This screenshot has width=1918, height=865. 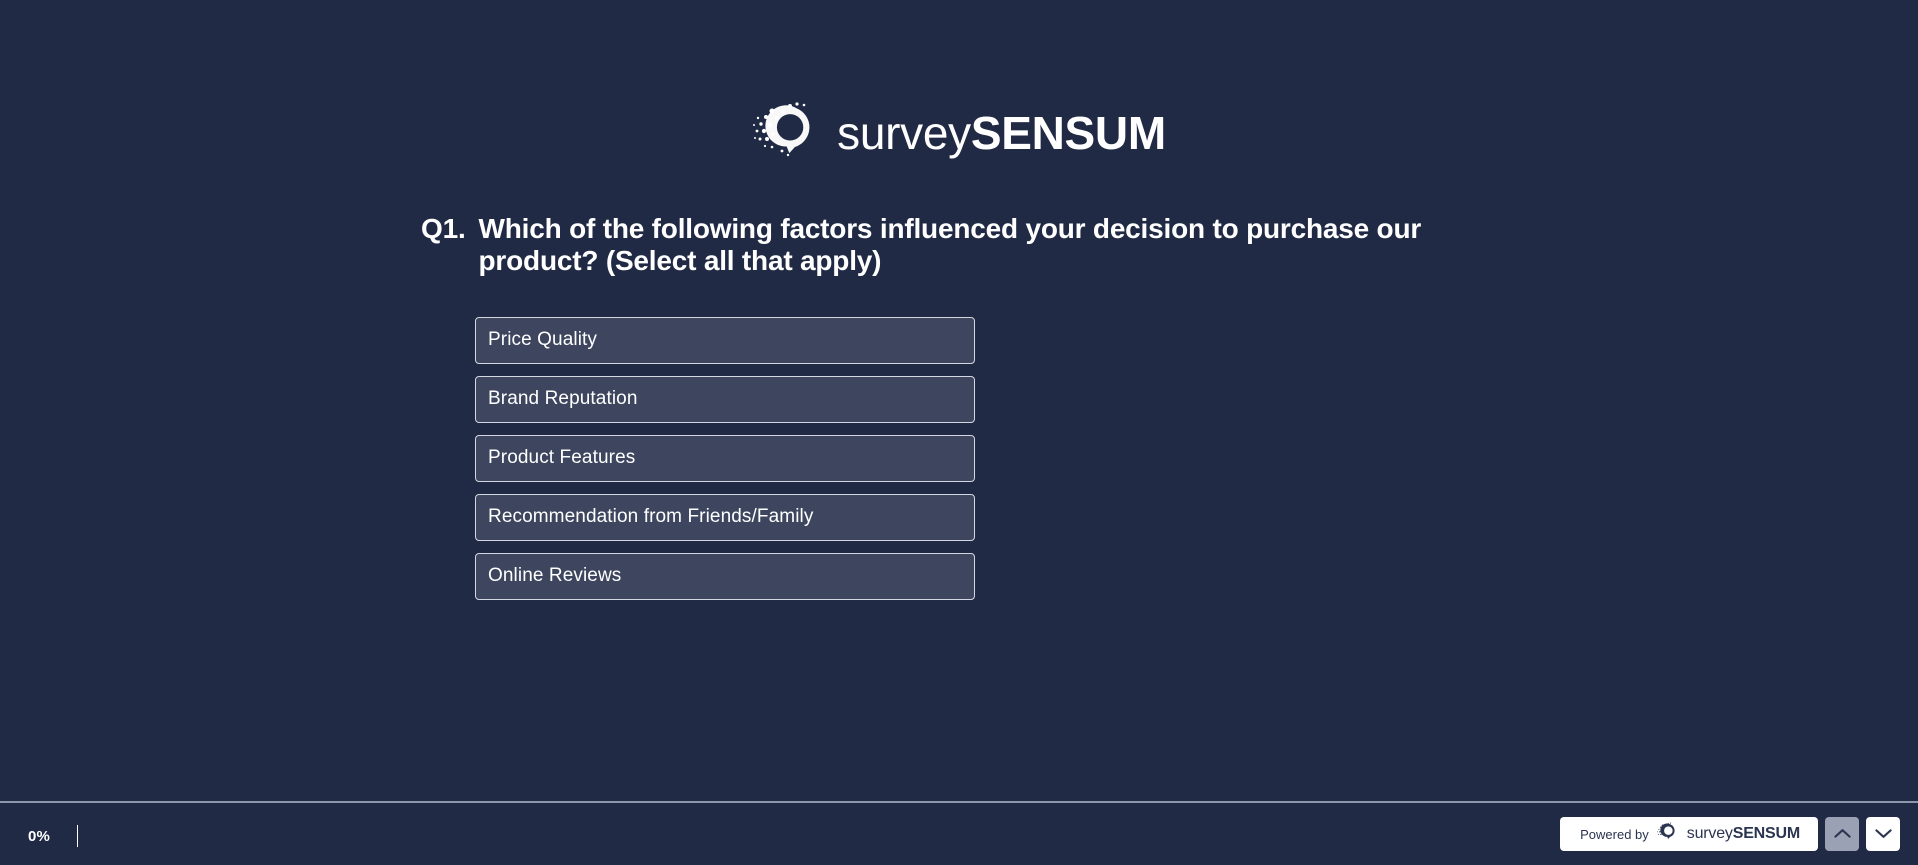 I want to click on brand-wordmark: surveySENSUM, so click(x=1001, y=133).